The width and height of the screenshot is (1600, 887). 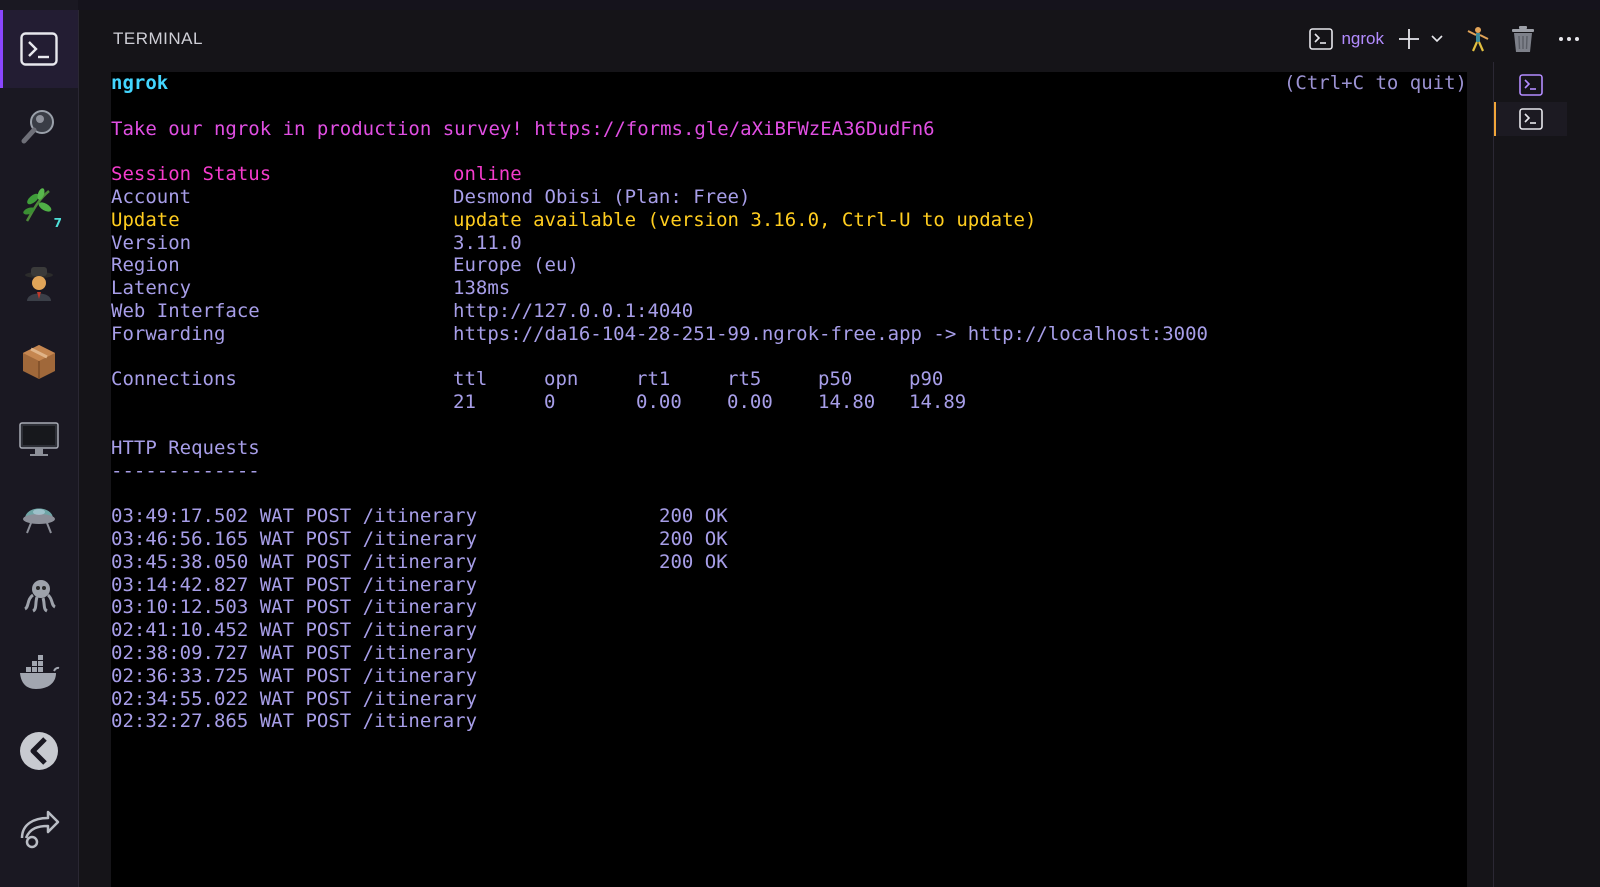 I want to click on request-line: 02:34:55.022 WAT POST /itinerary, so click(x=294, y=698).